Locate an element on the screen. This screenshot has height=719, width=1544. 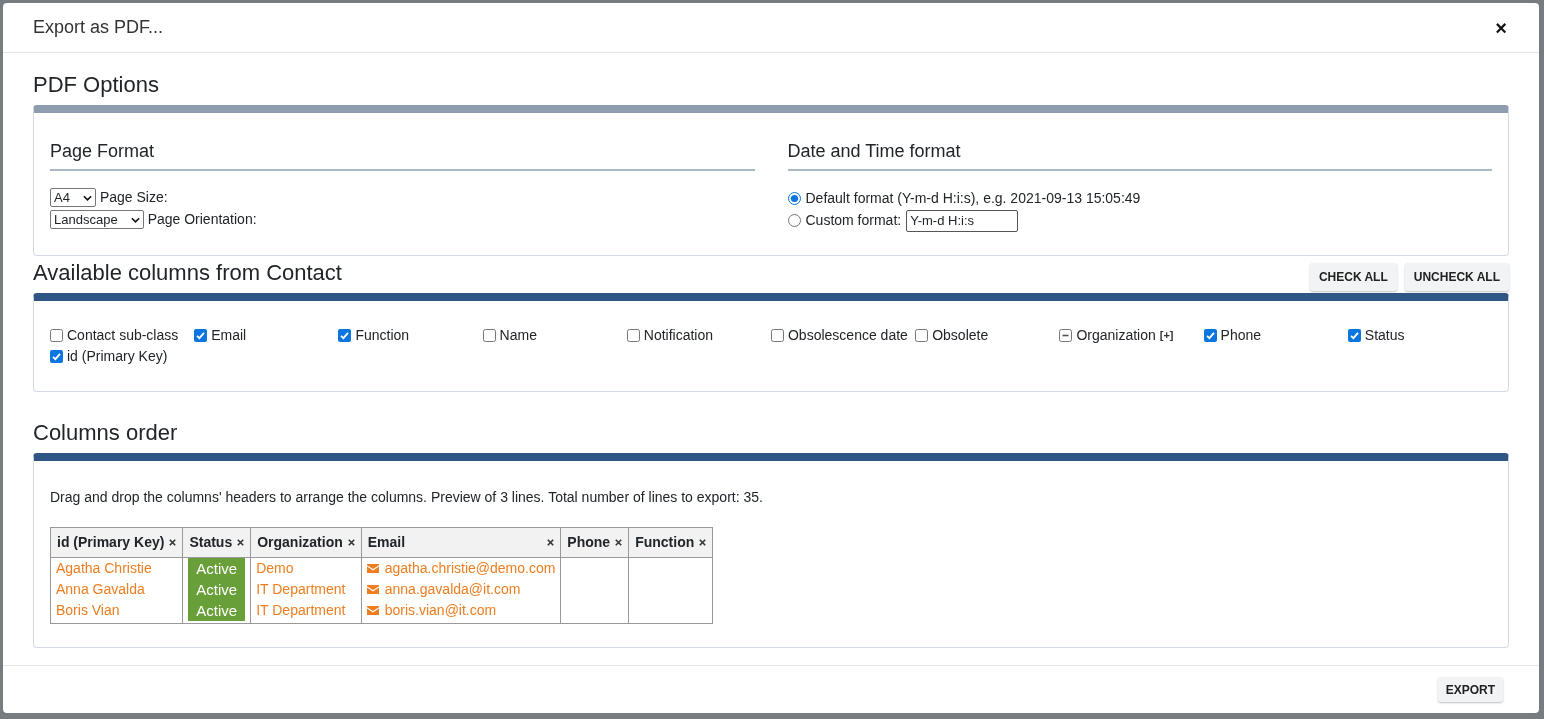
checkbox-label: Function is located at coordinates (382, 335).